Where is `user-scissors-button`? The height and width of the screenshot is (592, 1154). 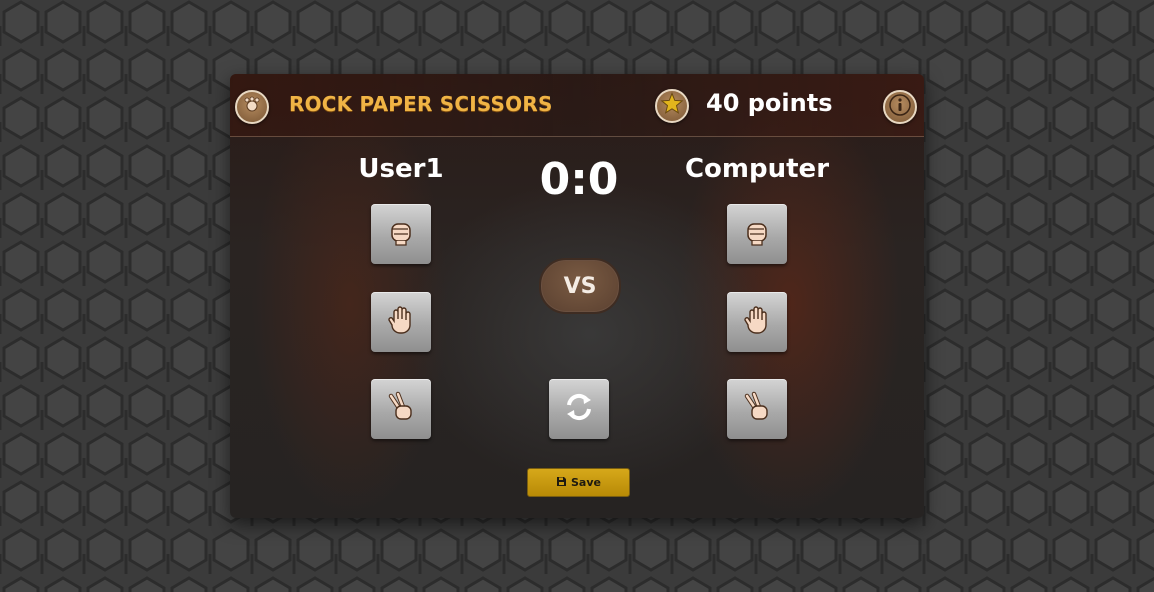 user-scissors-button is located at coordinates (401, 409).